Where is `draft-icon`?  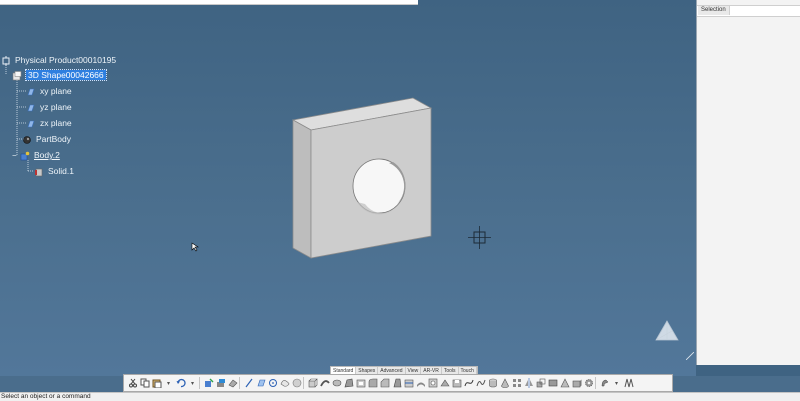
draft-icon is located at coordinates (396, 383).